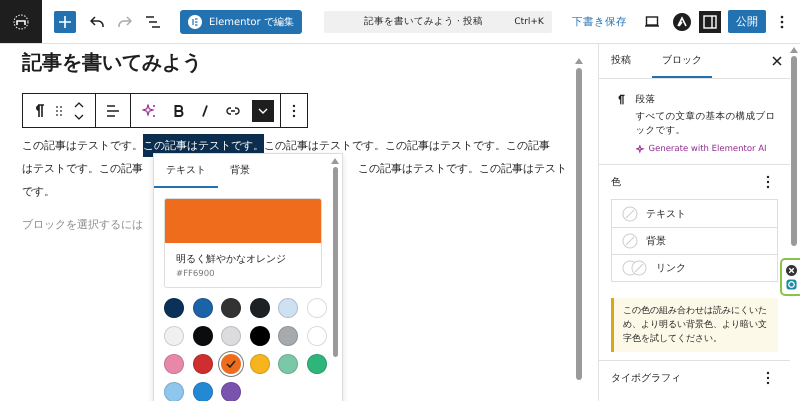 This screenshot has width=800, height=401. What do you see at coordinates (97, 22) in the screenshot?
I see `undo-icon` at bounding box center [97, 22].